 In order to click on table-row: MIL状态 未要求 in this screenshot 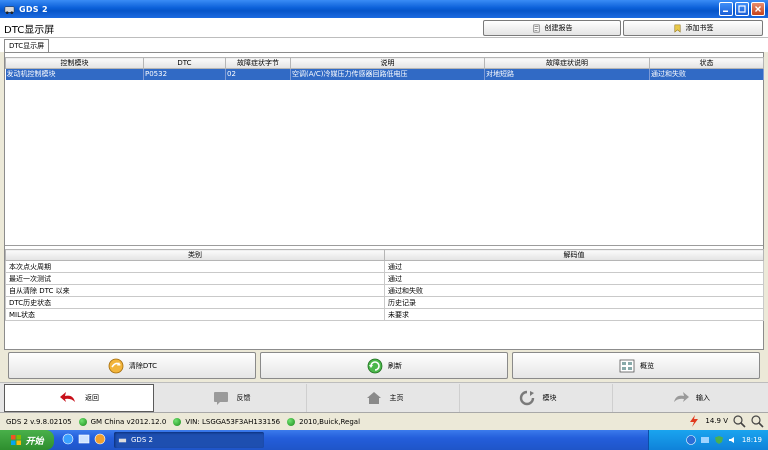, I will do `click(384, 314)`.